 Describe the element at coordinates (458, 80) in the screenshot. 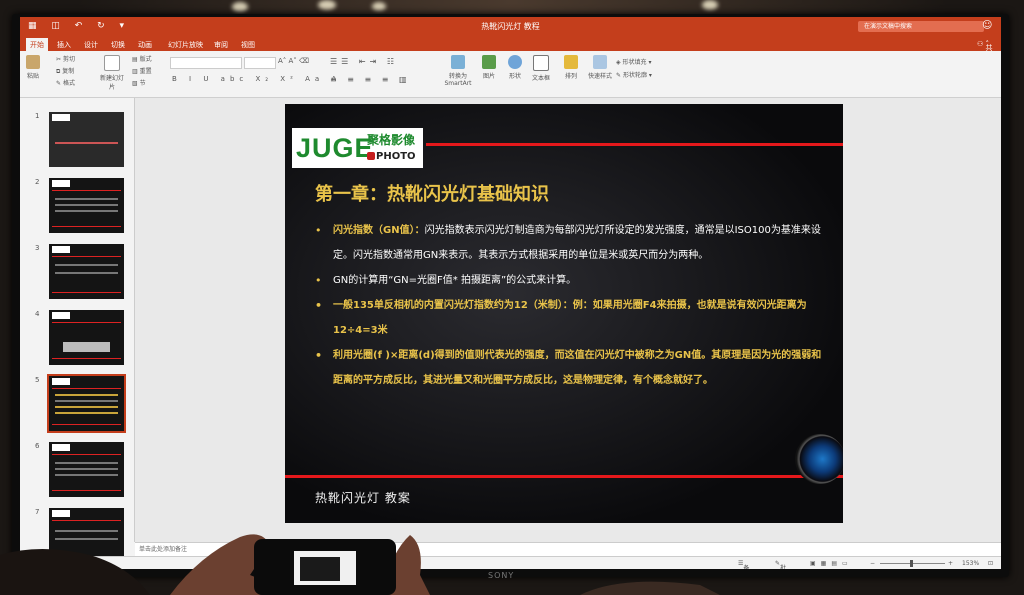

I see `smartart-label: 转换为SmartArt` at that location.